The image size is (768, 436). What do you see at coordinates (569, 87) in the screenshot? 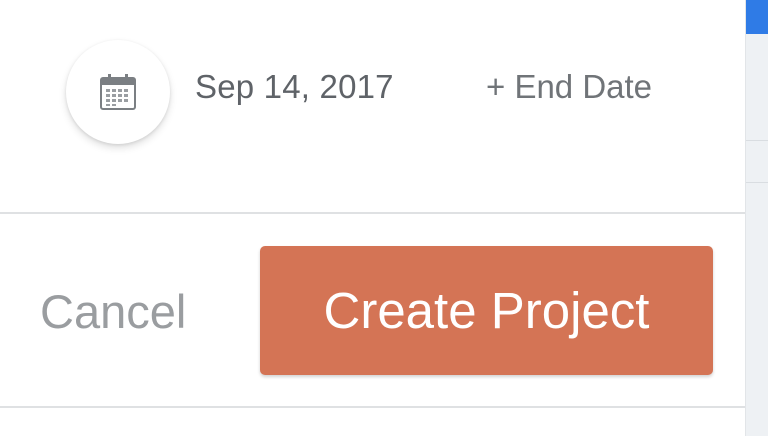
I see `add-end-date-link: + End Date` at bounding box center [569, 87].